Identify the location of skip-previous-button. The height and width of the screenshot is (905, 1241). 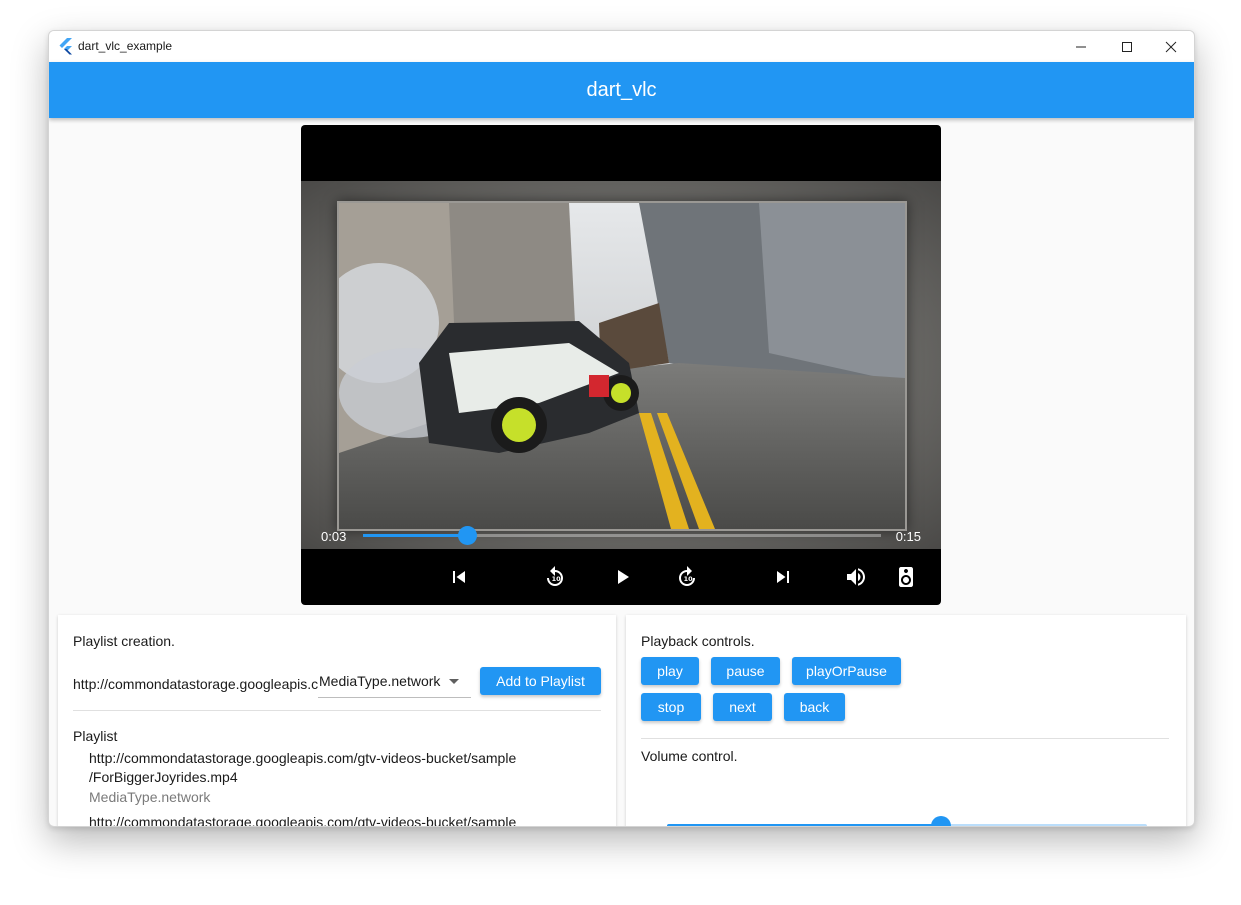
(459, 577).